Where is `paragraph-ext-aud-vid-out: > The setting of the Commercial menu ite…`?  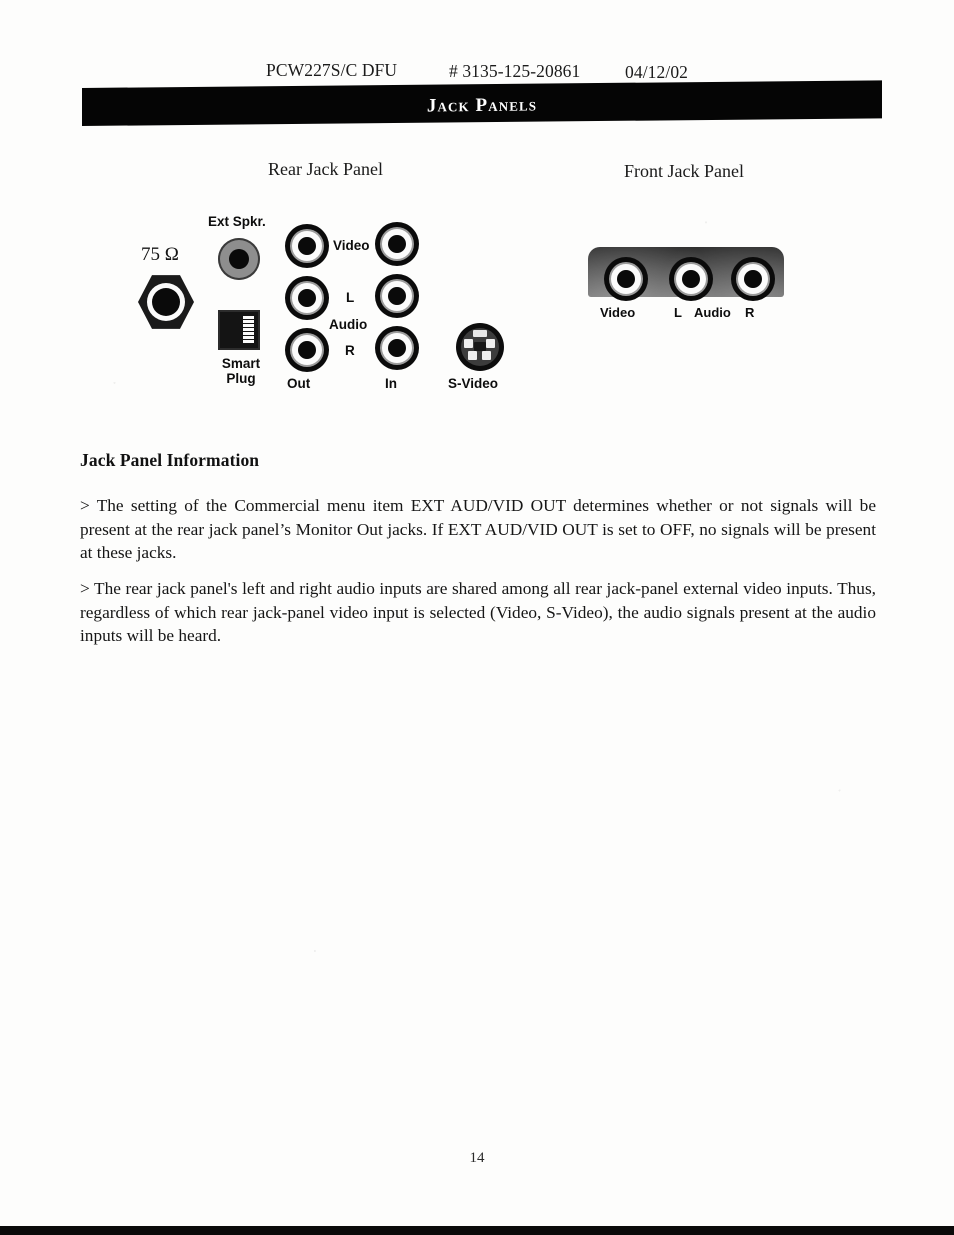 paragraph-ext-aud-vid-out: > The setting of the Commercial menu ite… is located at coordinates (478, 529).